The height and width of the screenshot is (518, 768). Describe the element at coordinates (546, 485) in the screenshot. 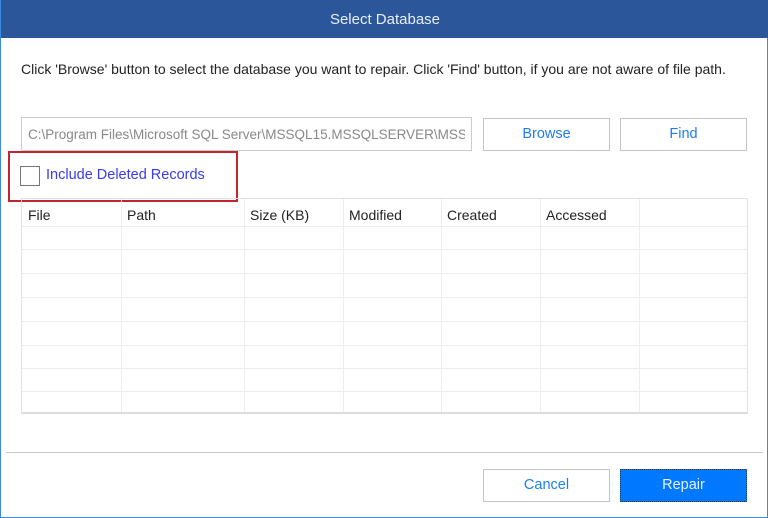

I see `cancel-button: Cancel` at that location.